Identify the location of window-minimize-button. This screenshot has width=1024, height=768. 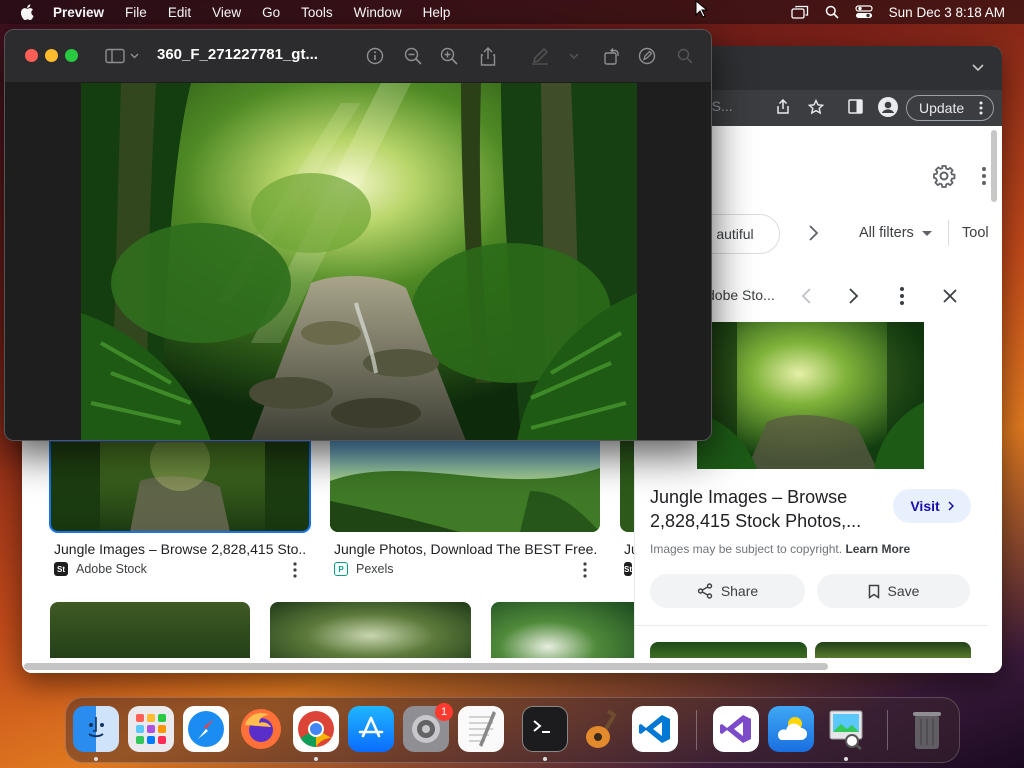
(51, 55).